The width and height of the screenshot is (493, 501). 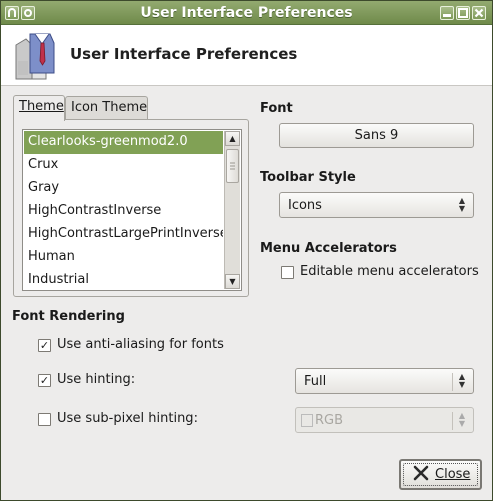 What do you see at coordinates (384, 420) in the screenshot?
I see `subpixel-select: RGB ▲ ▼` at bounding box center [384, 420].